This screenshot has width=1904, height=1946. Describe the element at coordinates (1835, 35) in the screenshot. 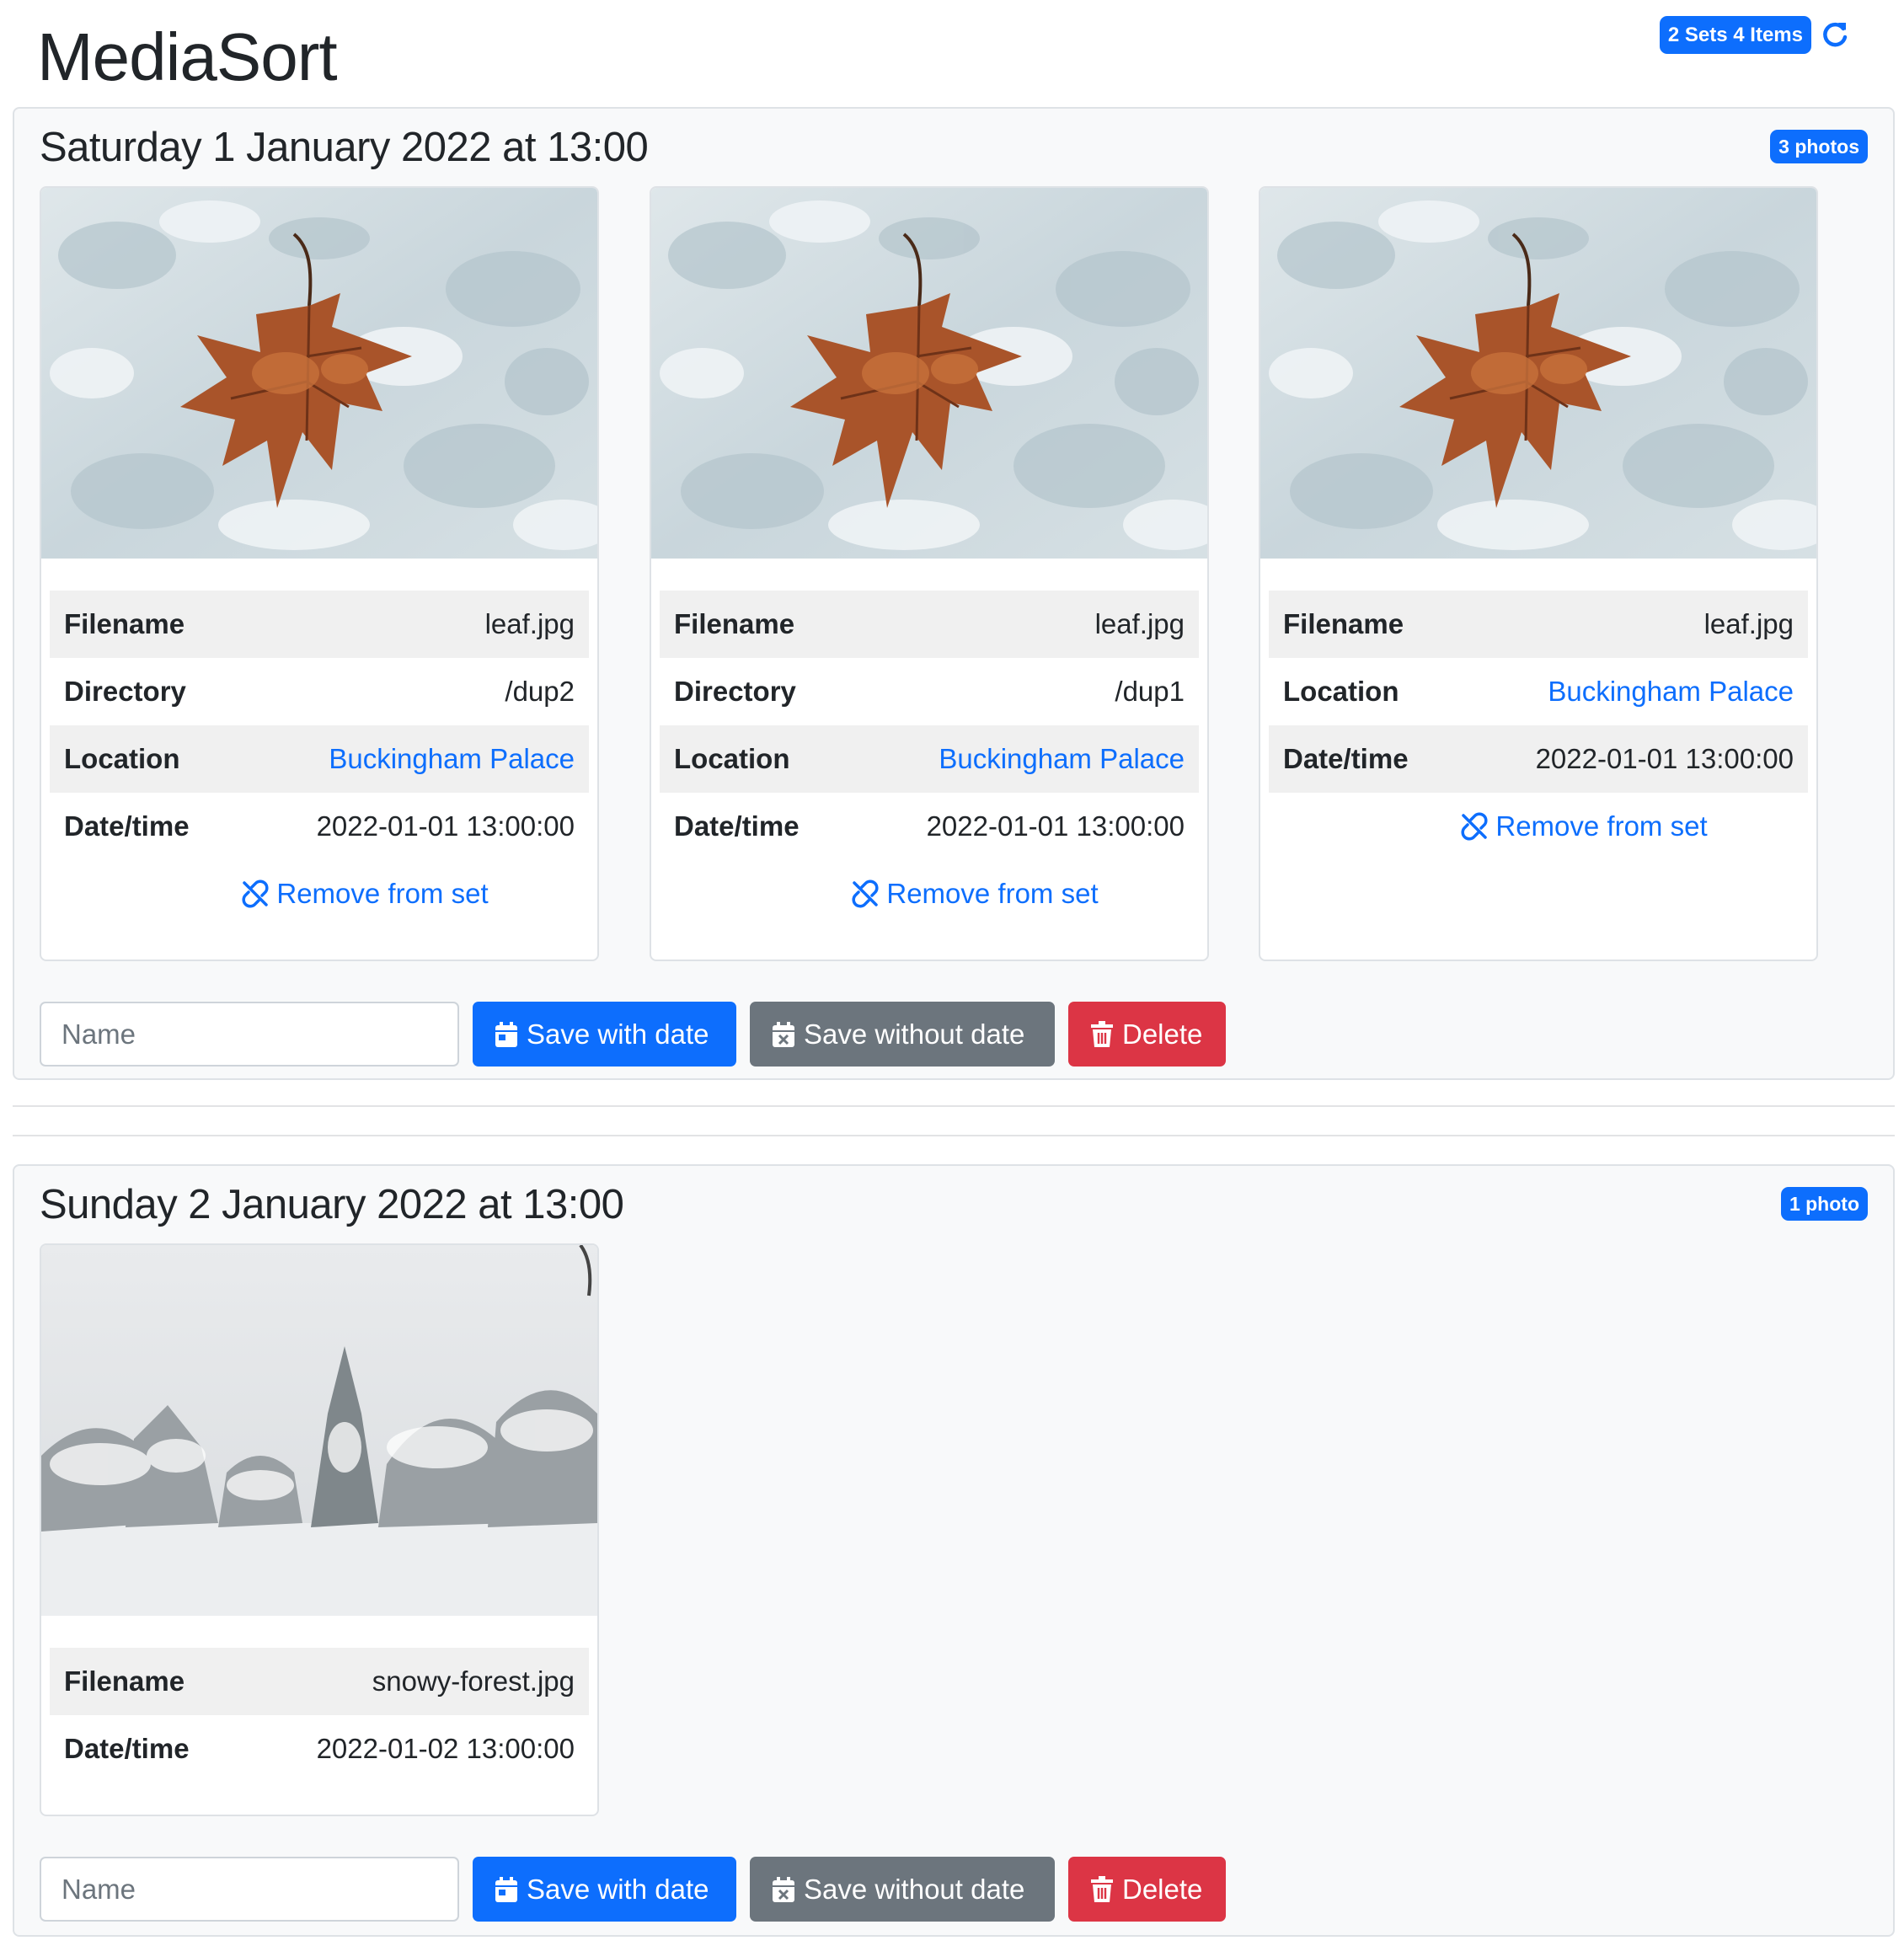

I see `refresh-icon` at that location.